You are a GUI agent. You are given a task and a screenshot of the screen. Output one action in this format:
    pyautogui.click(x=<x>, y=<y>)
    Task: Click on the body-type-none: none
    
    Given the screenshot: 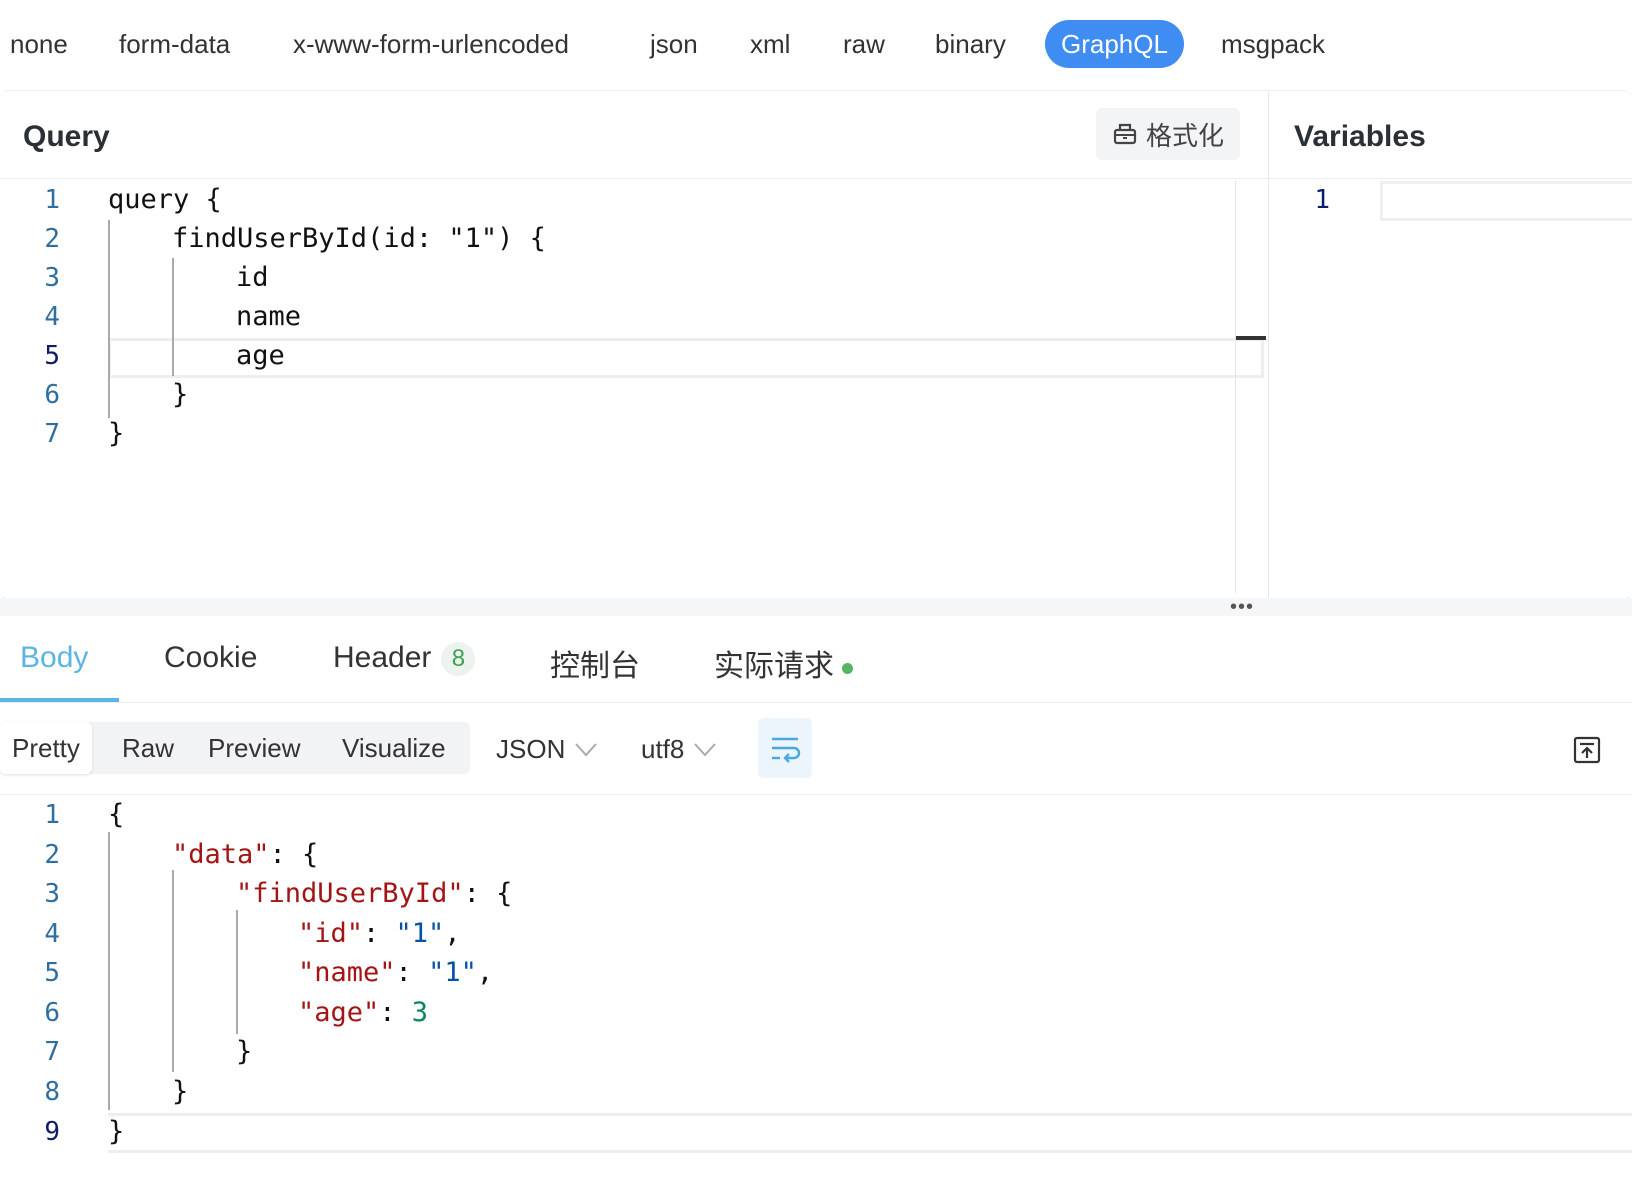 What is the action you would take?
    pyautogui.click(x=42, y=44)
    